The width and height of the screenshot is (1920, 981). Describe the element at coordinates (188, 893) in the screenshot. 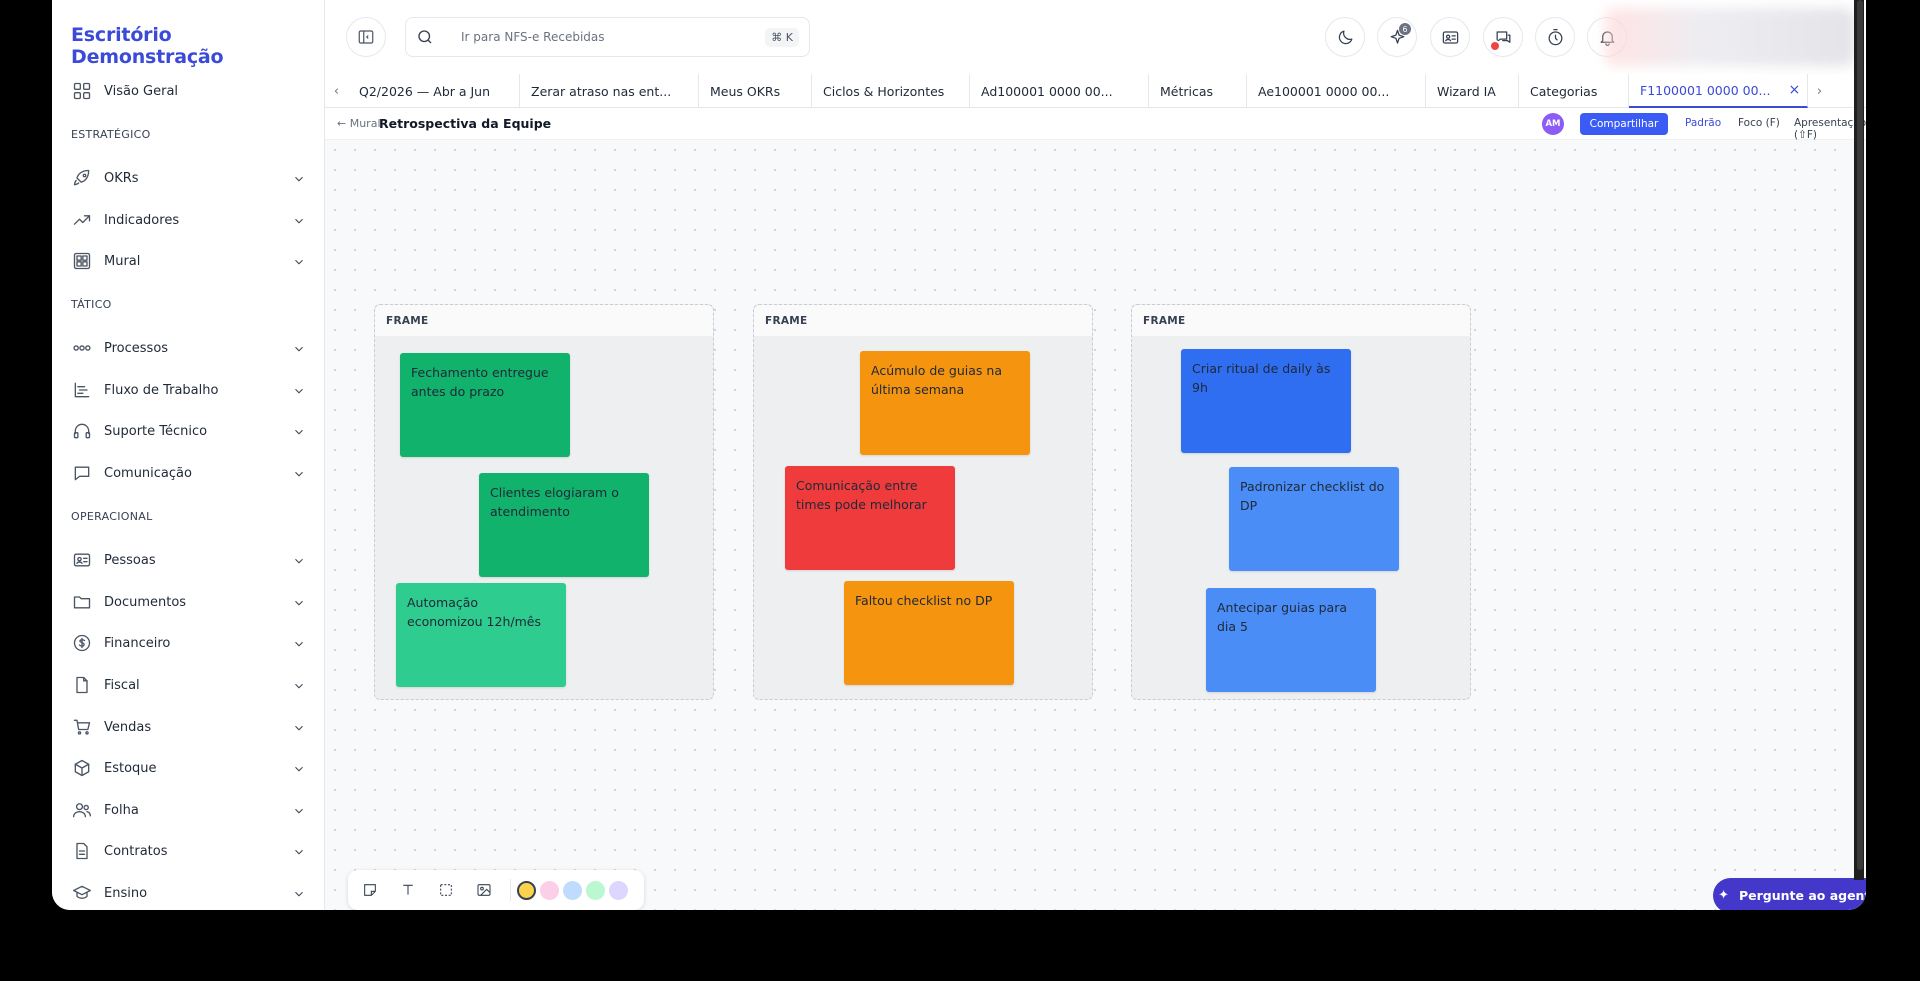

I see `sidebar-item-education: Ensino` at that location.